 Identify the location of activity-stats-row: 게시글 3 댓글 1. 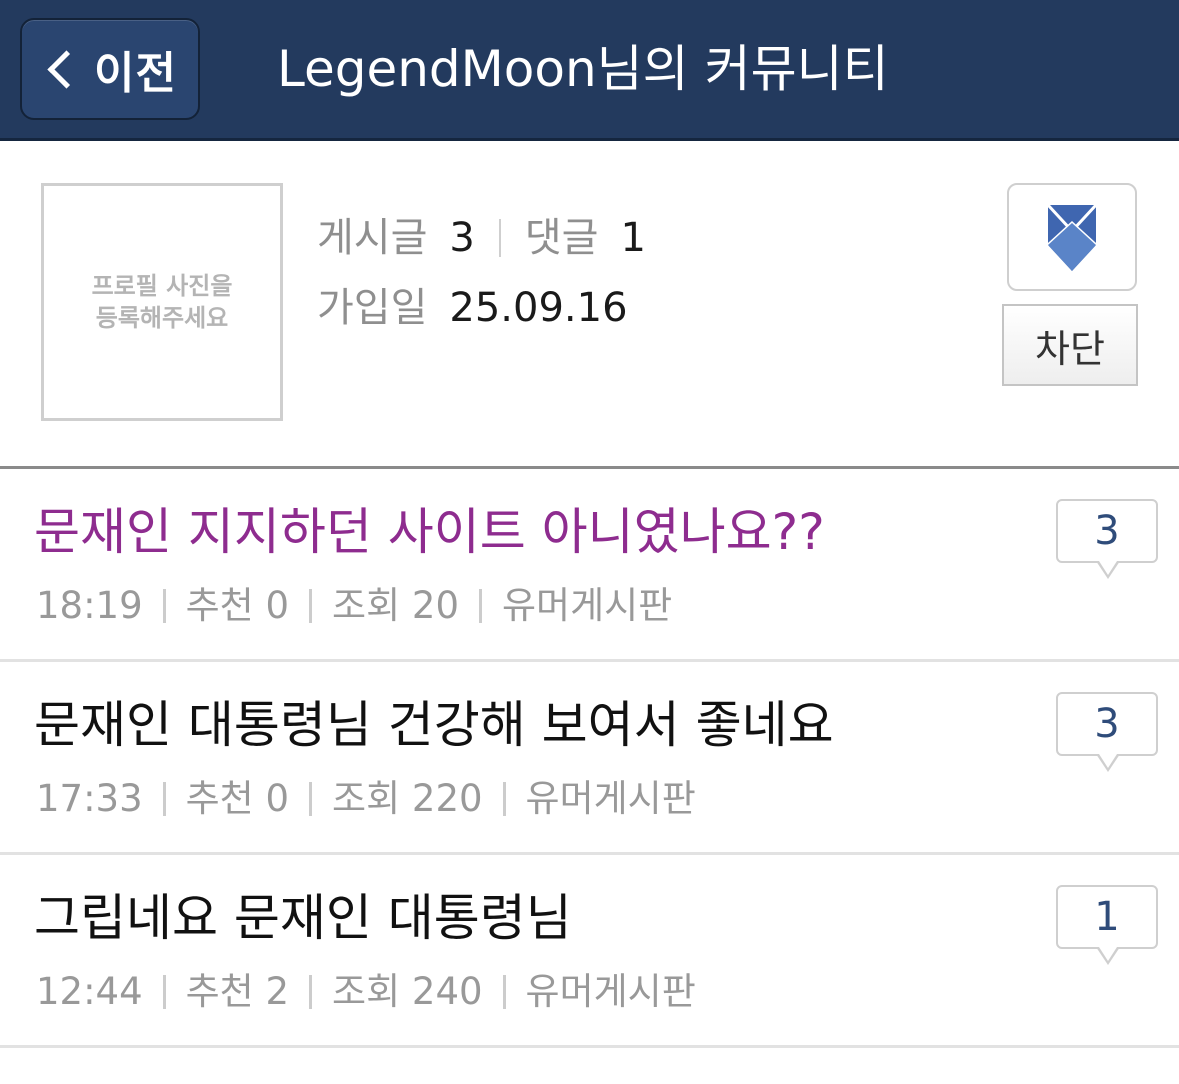
(481, 238).